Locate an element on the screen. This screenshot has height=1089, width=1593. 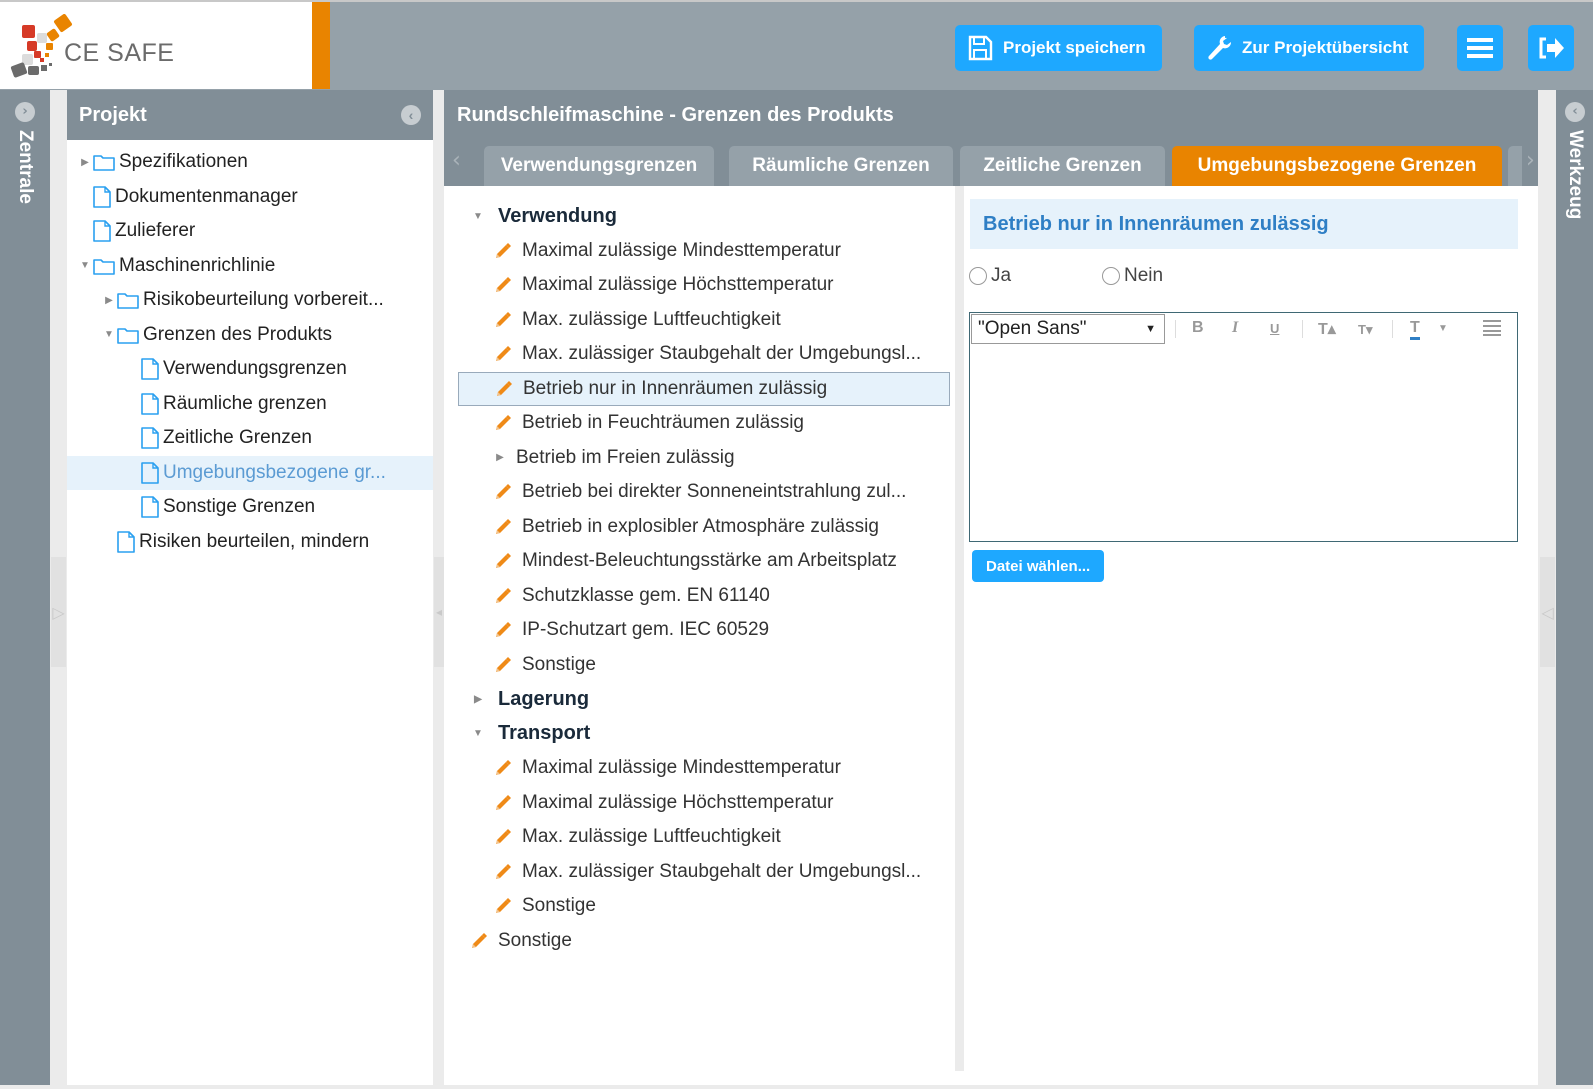
project-panel-resize-handle: ◂ is located at coordinates (439, 612).